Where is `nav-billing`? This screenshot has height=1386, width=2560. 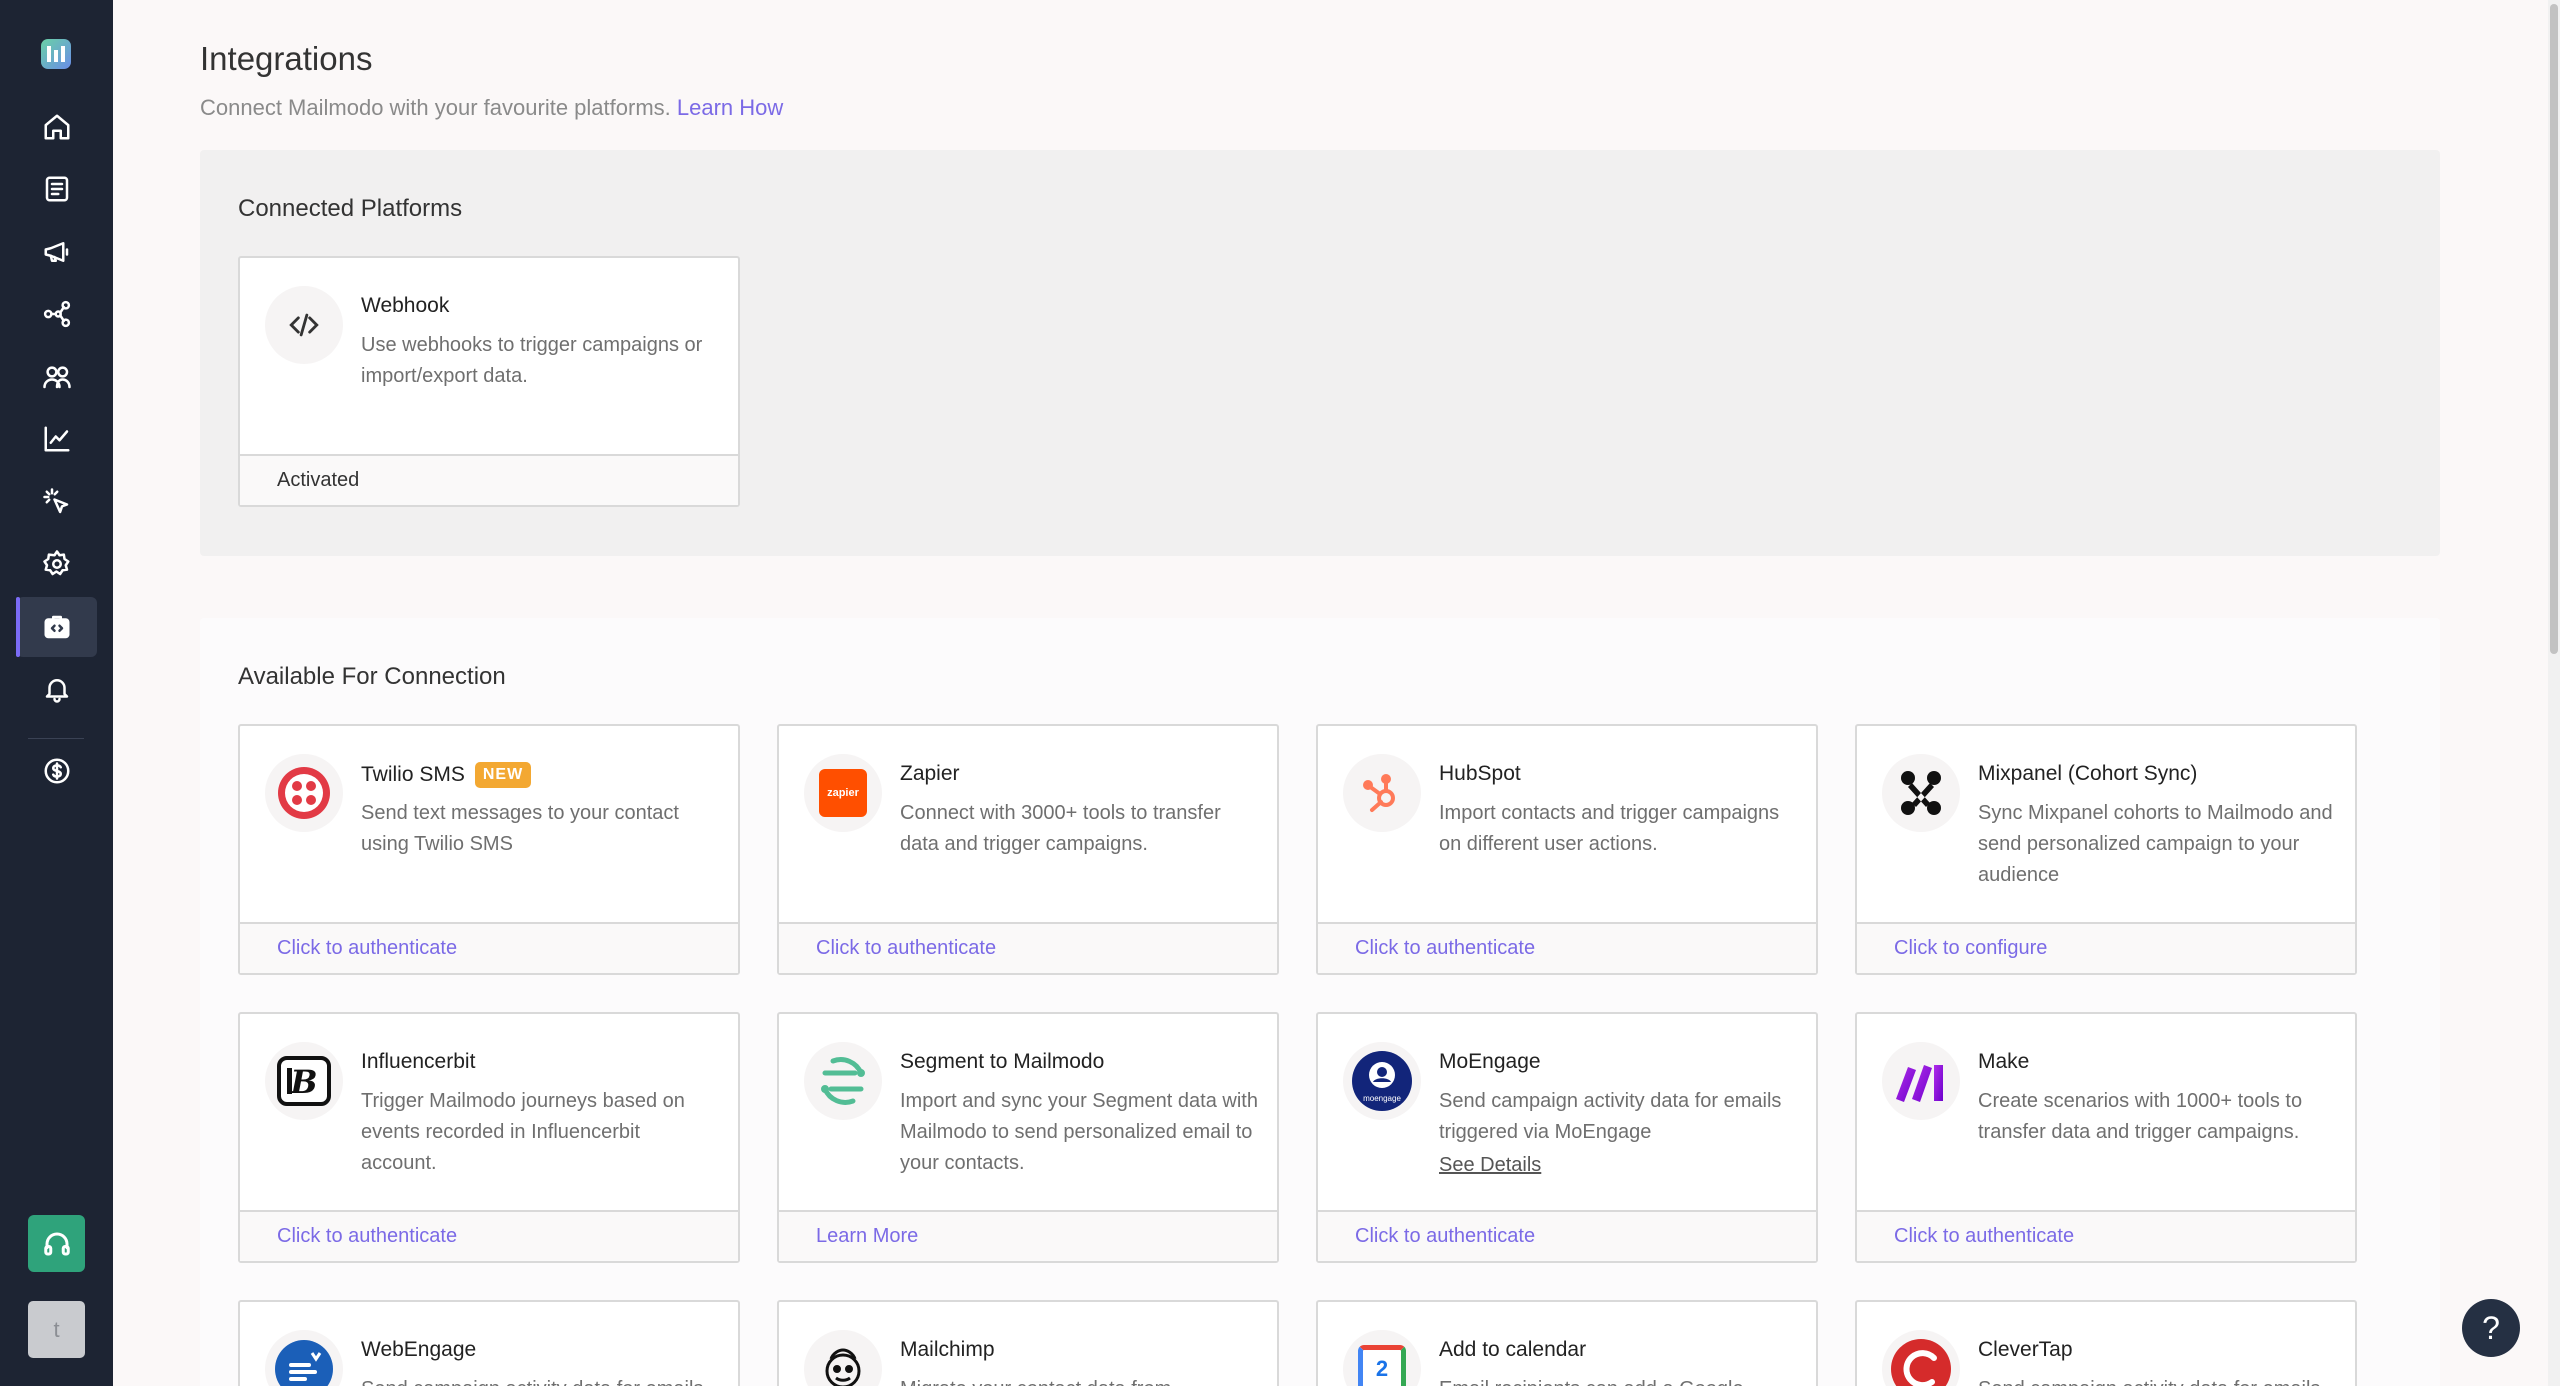
nav-billing is located at coordinates (57, 771).